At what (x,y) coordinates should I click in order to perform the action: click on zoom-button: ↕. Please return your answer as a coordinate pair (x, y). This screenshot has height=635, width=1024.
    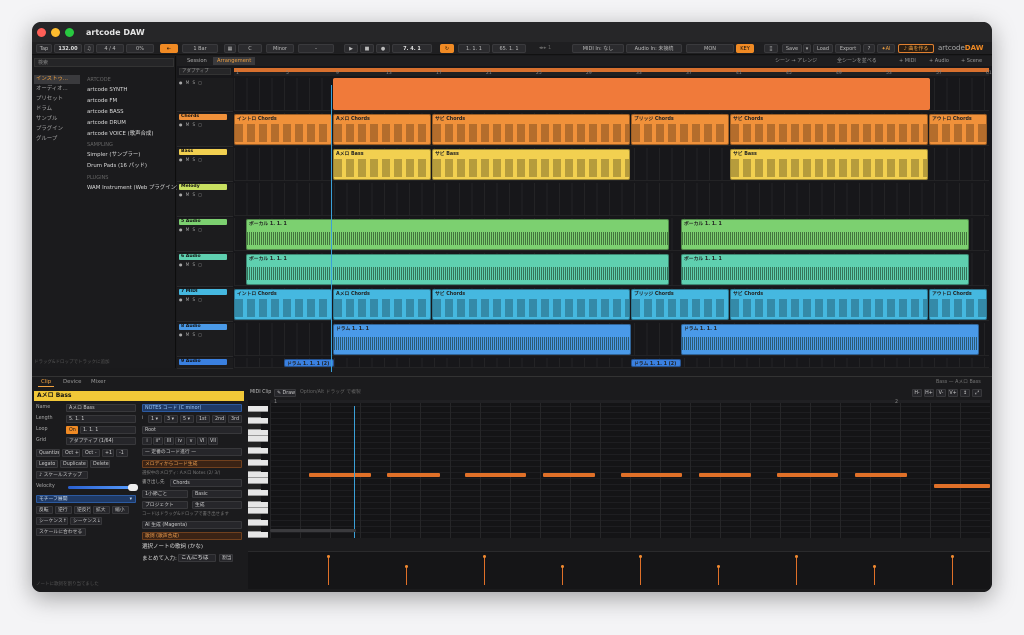
    Looking at the image, I should click on (965, 393).